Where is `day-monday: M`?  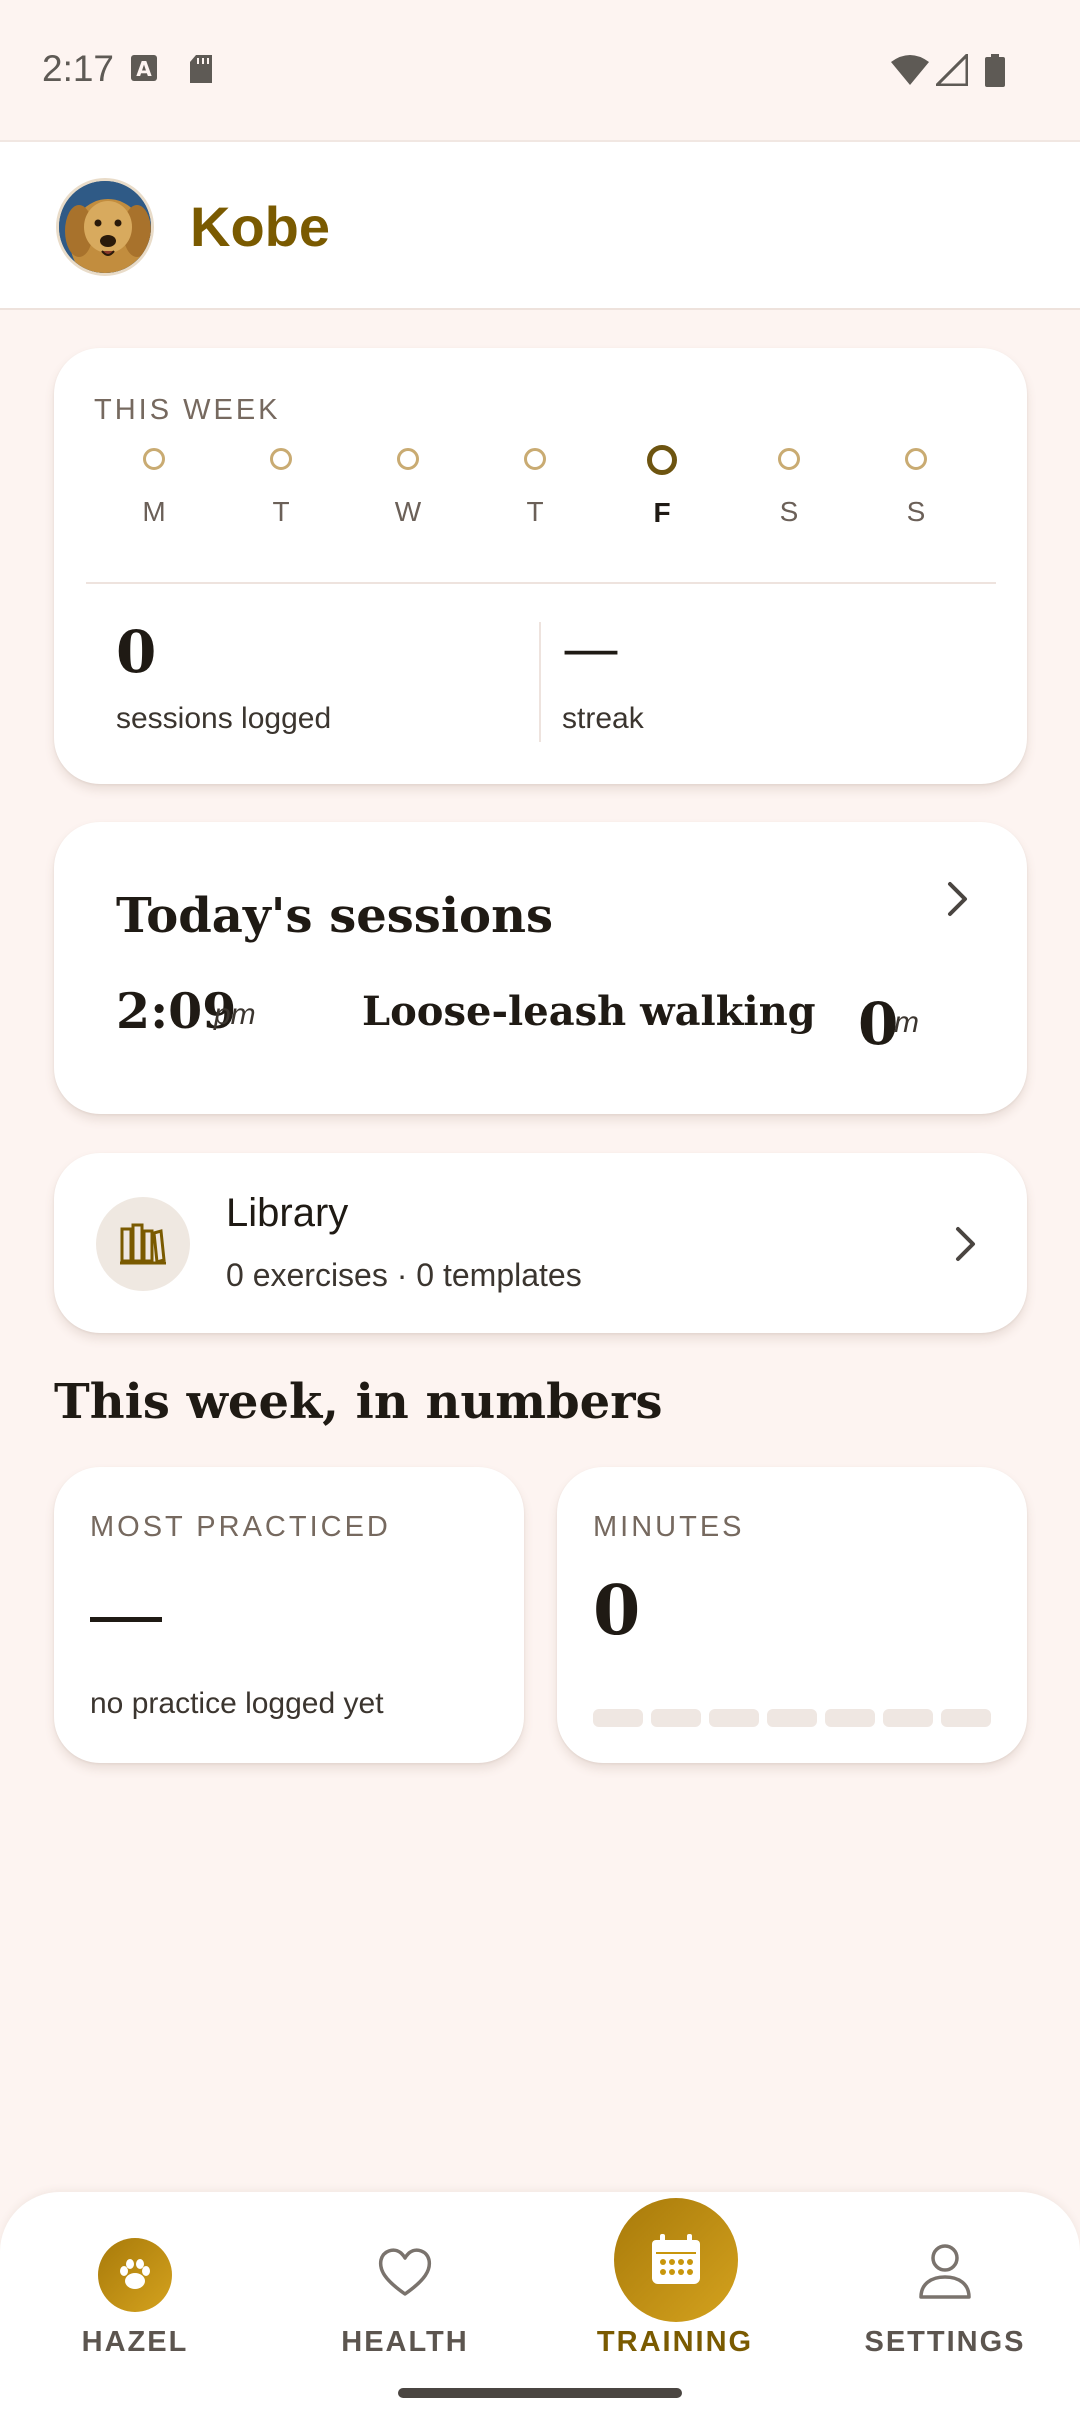
day-monday: M is located at coordinates (154, 488).